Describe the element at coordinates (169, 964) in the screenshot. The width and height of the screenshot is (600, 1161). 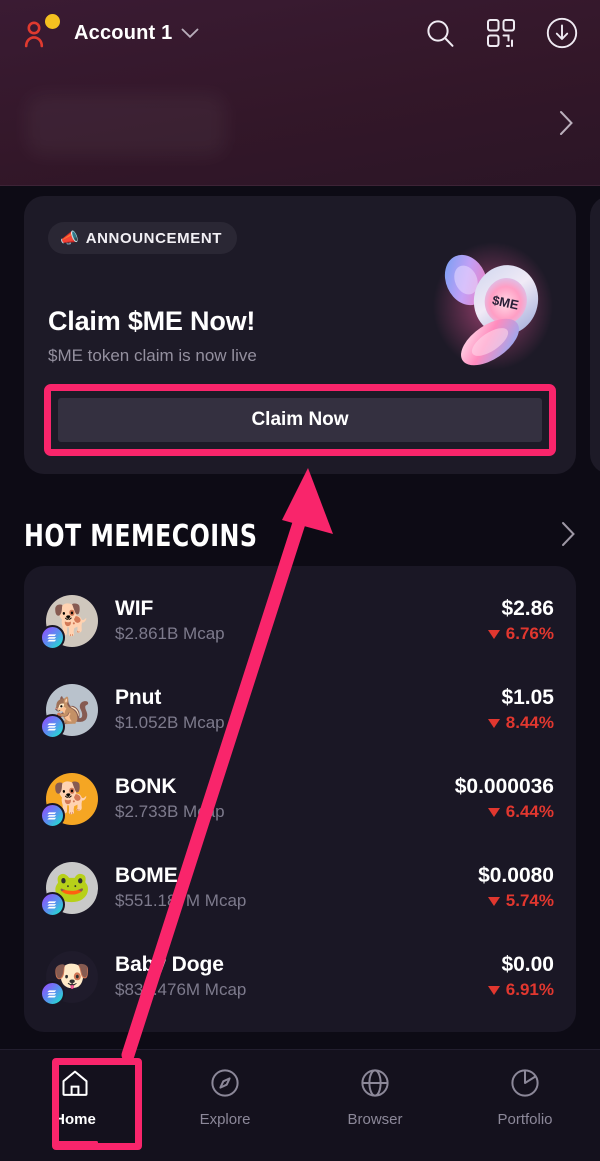
I see `coin-symbol: Baby Doge` at that location.